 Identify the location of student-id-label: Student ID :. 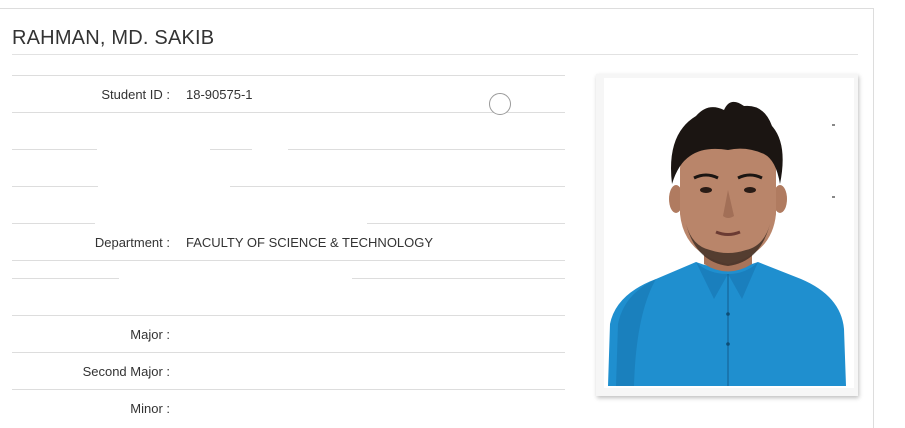
(135, 94).